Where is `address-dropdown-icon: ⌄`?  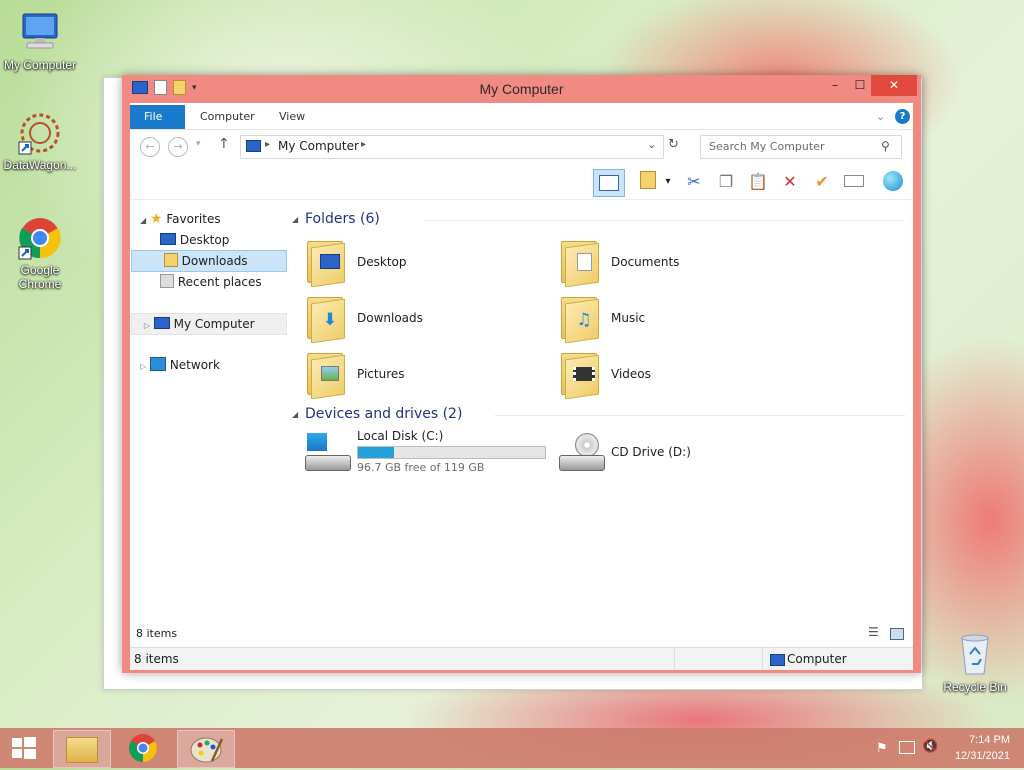
address-dropdown-icon: ⌄ is located at coordinates (651, 144).